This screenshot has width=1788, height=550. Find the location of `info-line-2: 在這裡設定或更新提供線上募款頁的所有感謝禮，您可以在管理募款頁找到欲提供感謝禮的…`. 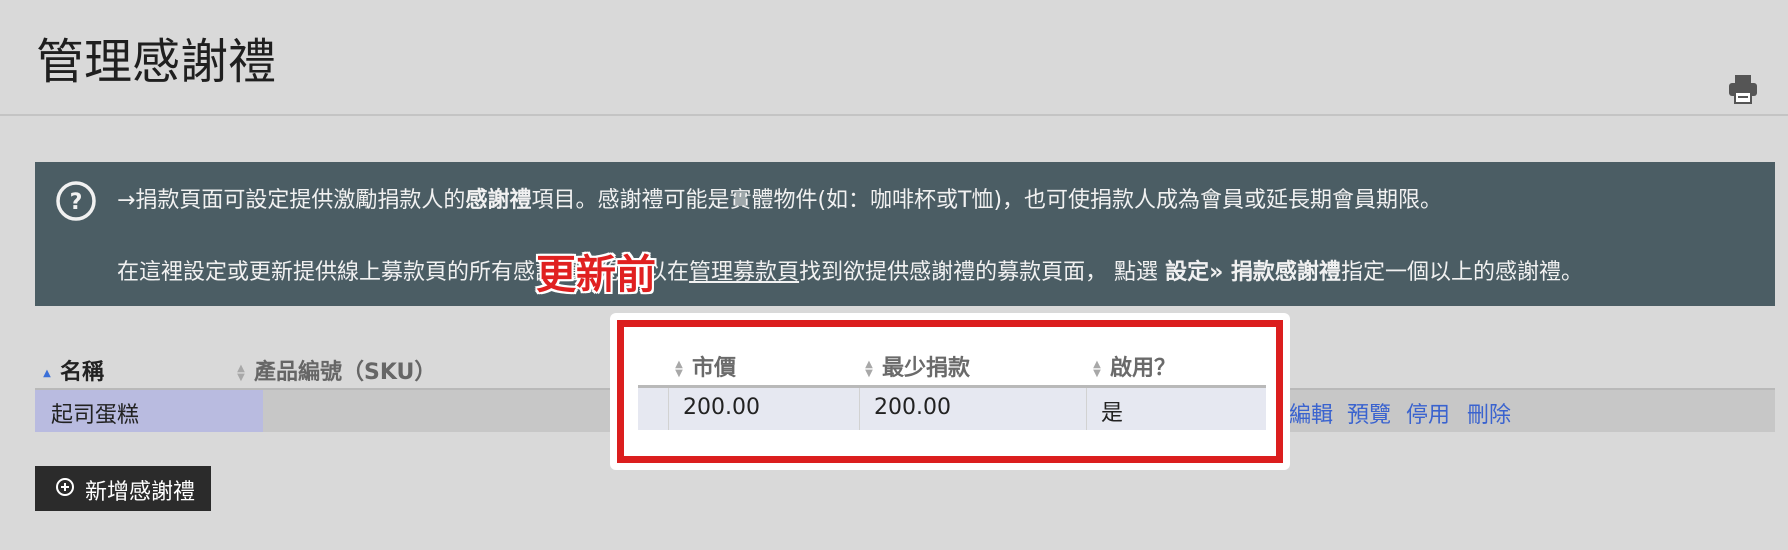

info-line-2: 在這裡設定或更新提供線上募款頁的所有感謝禮，您可以在管理募款頁找到欲提供感謝禮的… is located at coordinates (850, 270).